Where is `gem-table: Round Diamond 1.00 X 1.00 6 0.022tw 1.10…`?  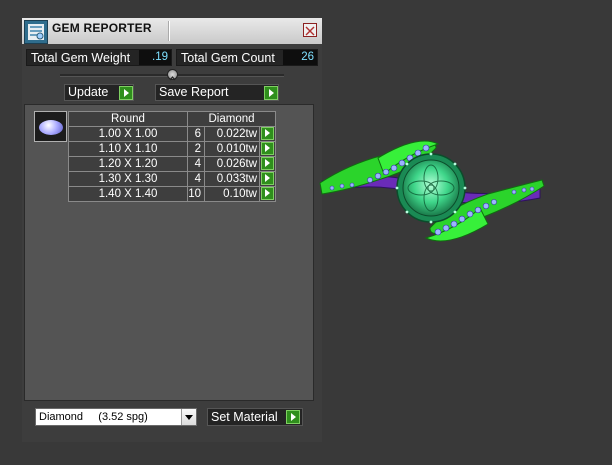 gem-table: Round Diamond 1.00 X 1.00 6 0.022tw 1.10… is located at coordinates (172, 156).